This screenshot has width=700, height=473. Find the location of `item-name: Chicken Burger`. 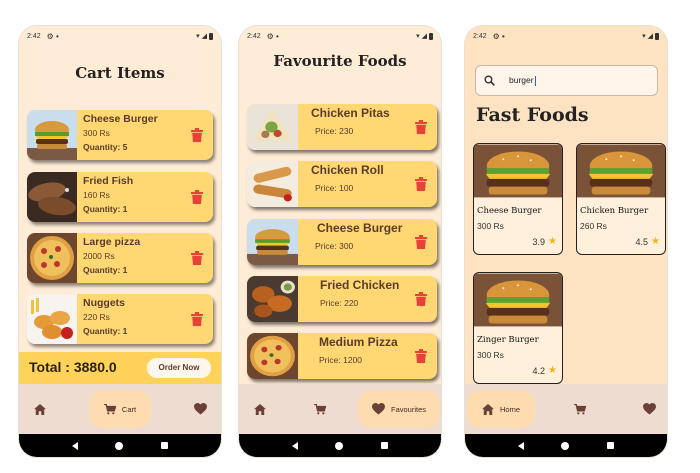

item-name: Chicken Burger is located at coordinates (614, 211).